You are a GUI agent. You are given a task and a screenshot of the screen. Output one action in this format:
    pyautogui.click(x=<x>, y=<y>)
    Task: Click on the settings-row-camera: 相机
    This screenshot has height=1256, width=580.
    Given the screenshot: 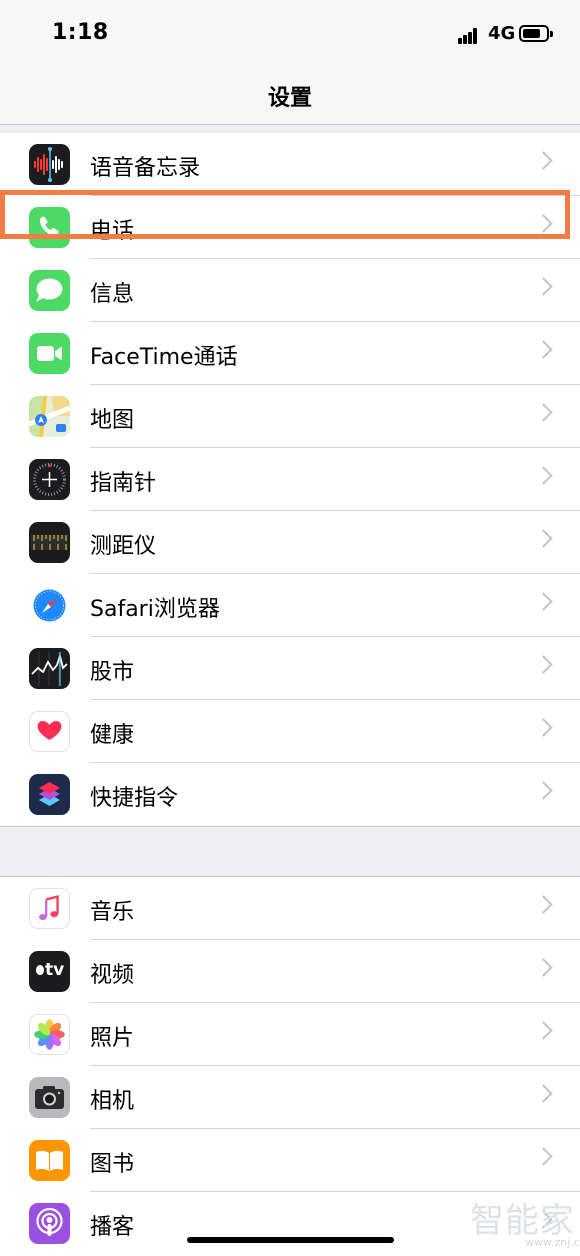 What is the action you would take?
    pyautogui.click(x=290, y=1097)
    